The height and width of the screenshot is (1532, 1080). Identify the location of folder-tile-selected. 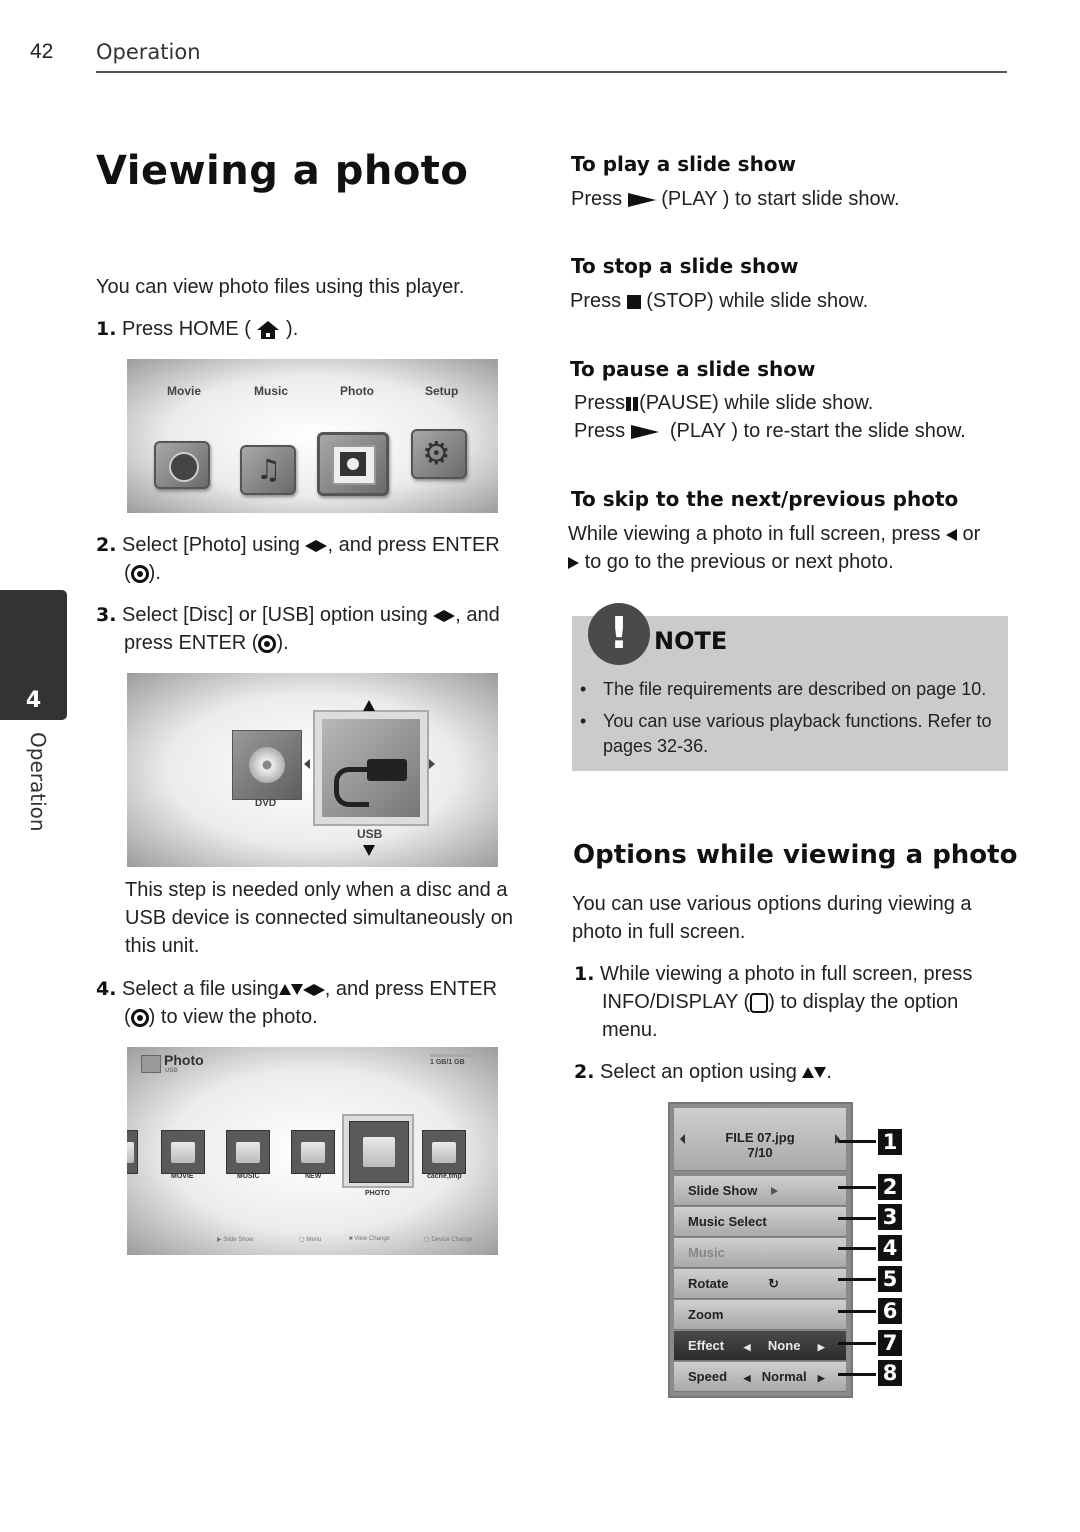
(378, 1151).